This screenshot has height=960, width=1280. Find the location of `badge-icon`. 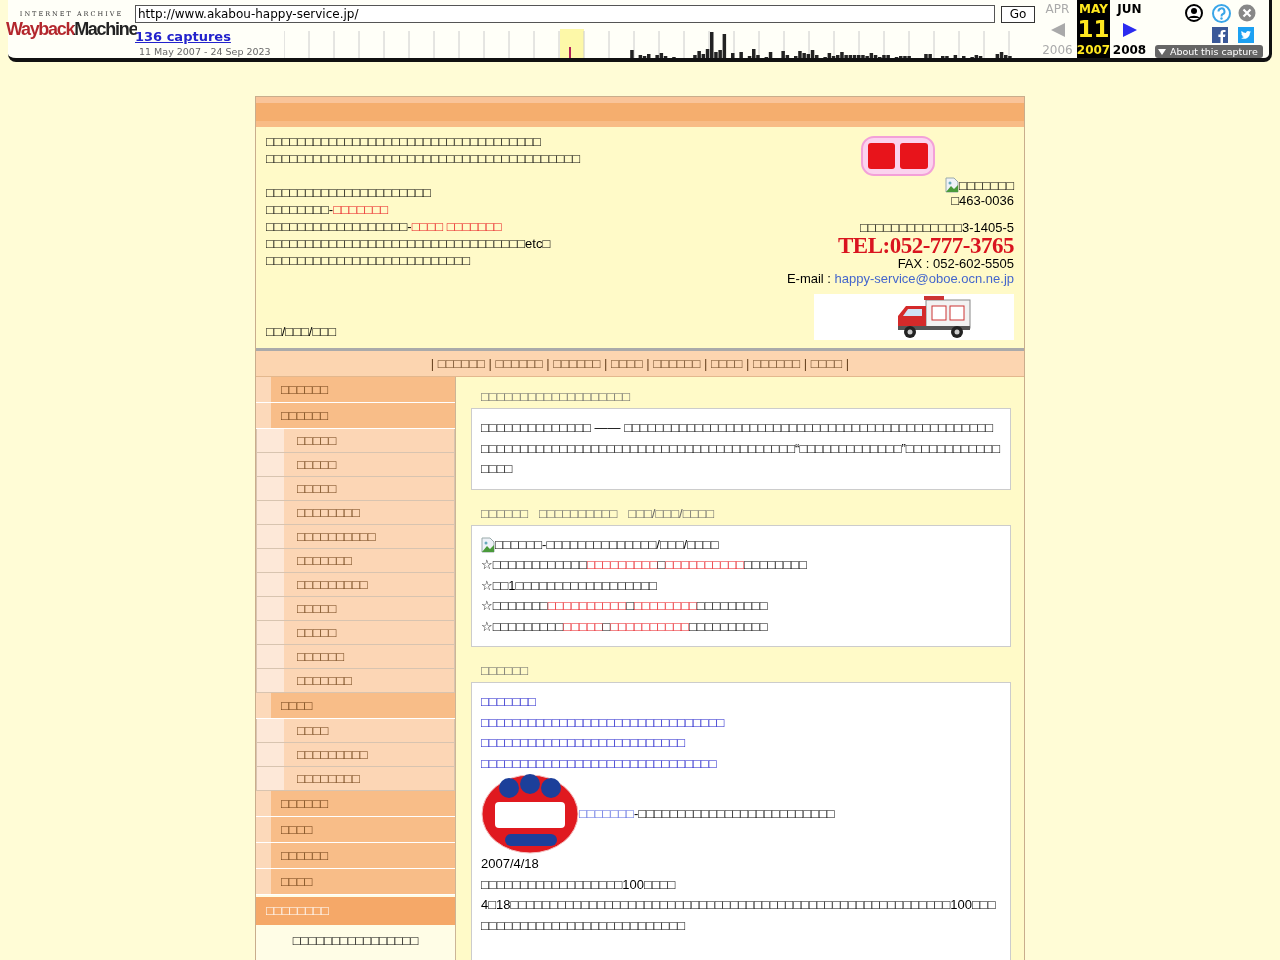

badge-icon is located at coordinates (530, 814).